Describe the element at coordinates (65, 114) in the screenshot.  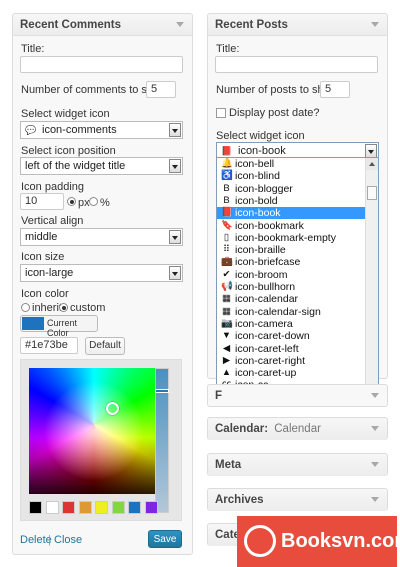
I see `select-icon-label: Select widget icon` at that location.